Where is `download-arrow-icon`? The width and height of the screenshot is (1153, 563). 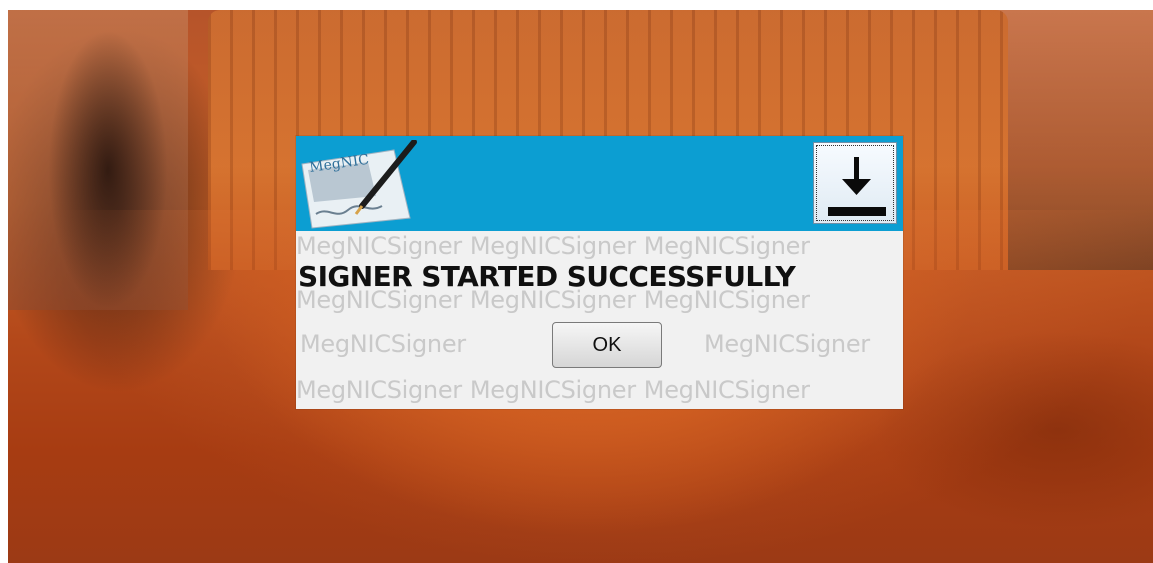
download-arrow-icon is located at coordinates (857, 186).